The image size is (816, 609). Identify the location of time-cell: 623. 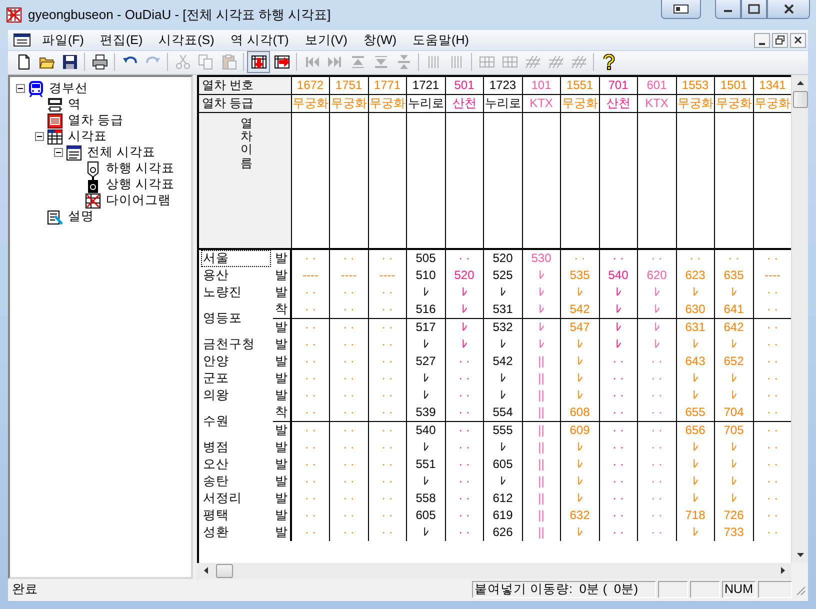
(695, 275).